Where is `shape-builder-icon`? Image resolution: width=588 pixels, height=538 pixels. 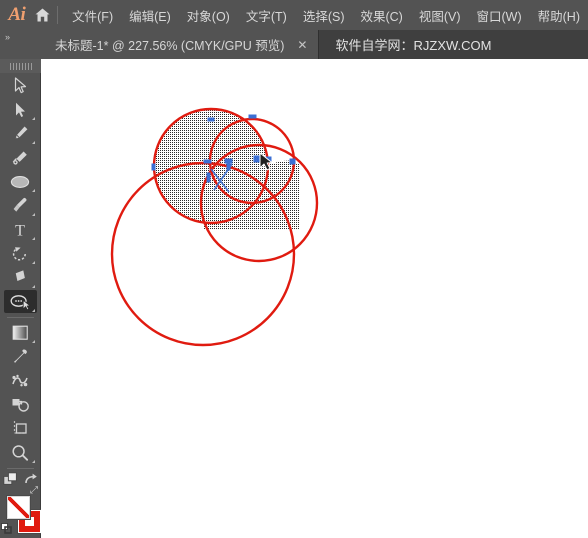
shape-builder-icon is located at coordinates (20, 302).